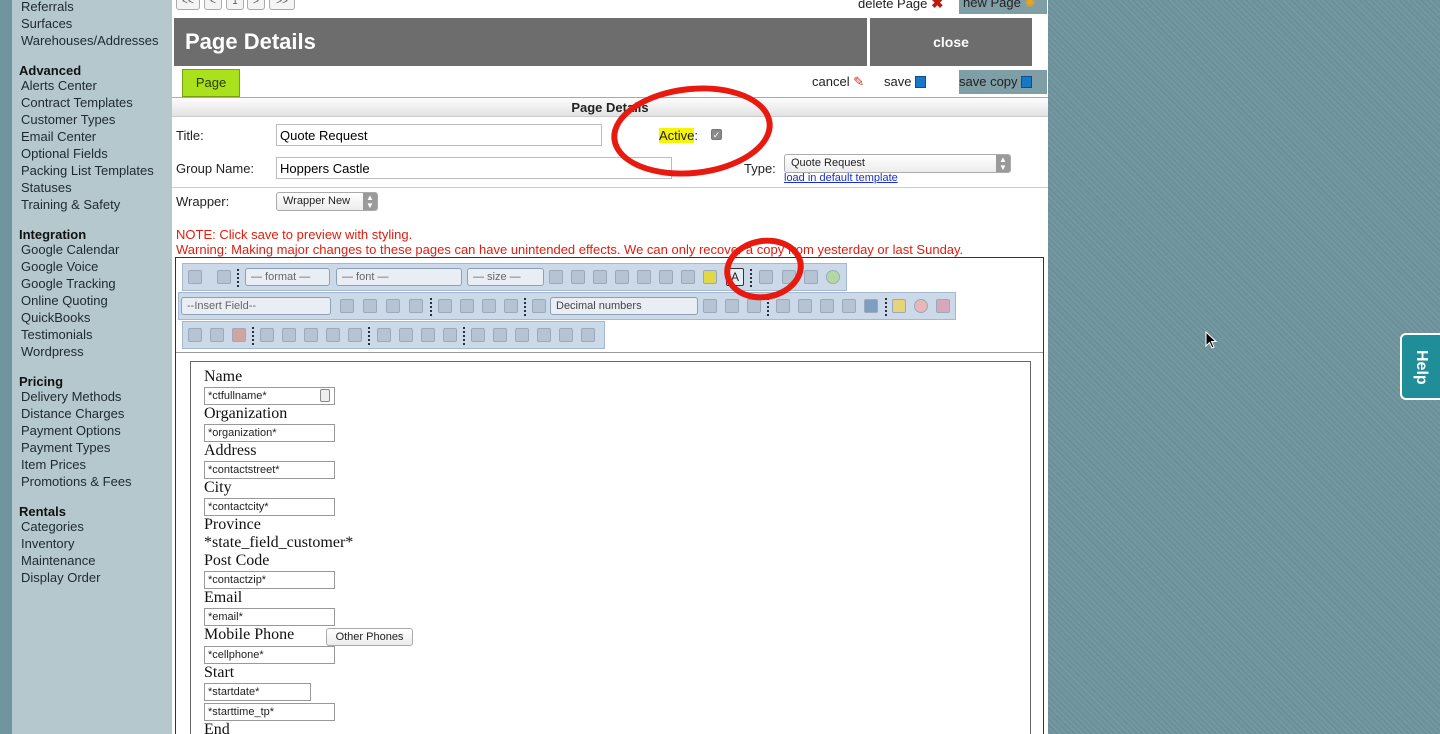 This screenshot has width=1440, height=734. Describe the element at coordinates (68, 119) in the screenshot. I see `sidebar-item-customer-types: Customer Types` at that location.